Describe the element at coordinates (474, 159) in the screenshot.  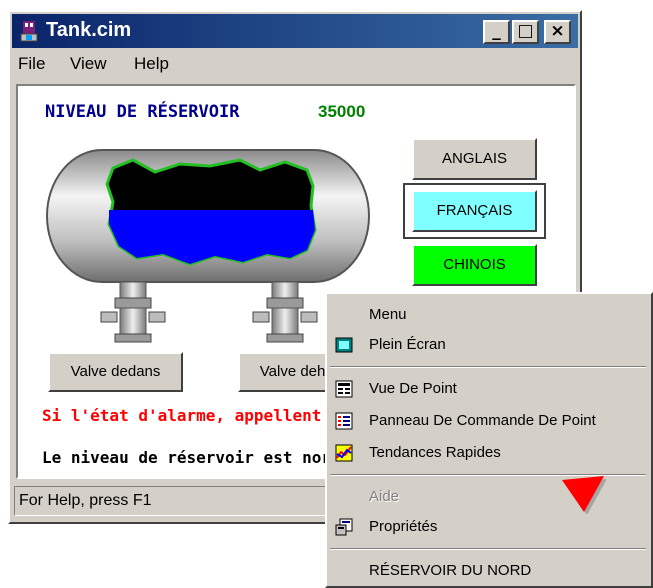
I see `english-button: ANGLAIS` at that location.